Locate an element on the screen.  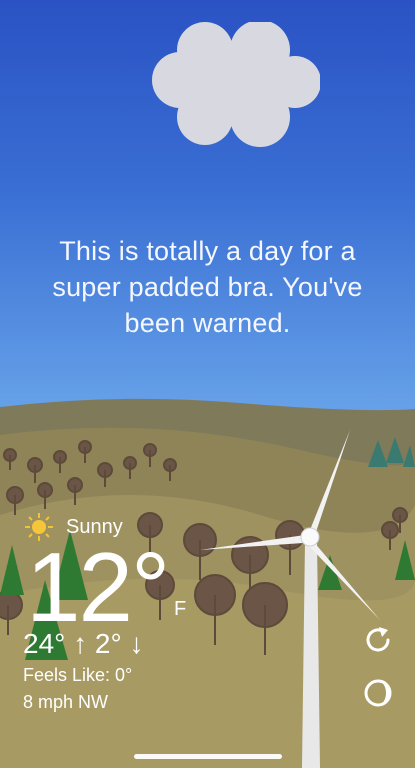
up-arrow-icon: ↑ is located at coordinates (80, 643).